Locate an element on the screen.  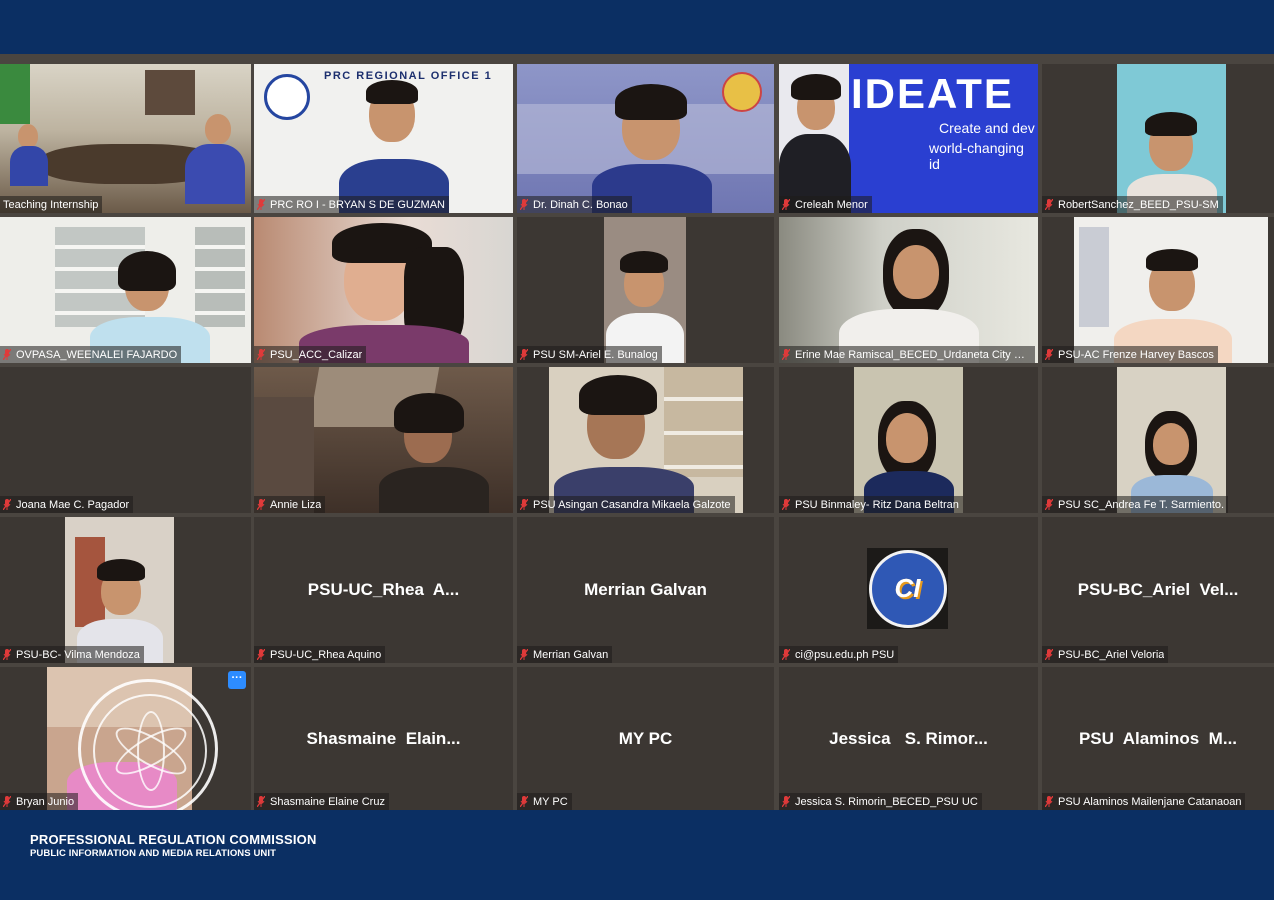
participant-video: IDEATE Create and dev world-changing id is located at coordinates (908, 138).